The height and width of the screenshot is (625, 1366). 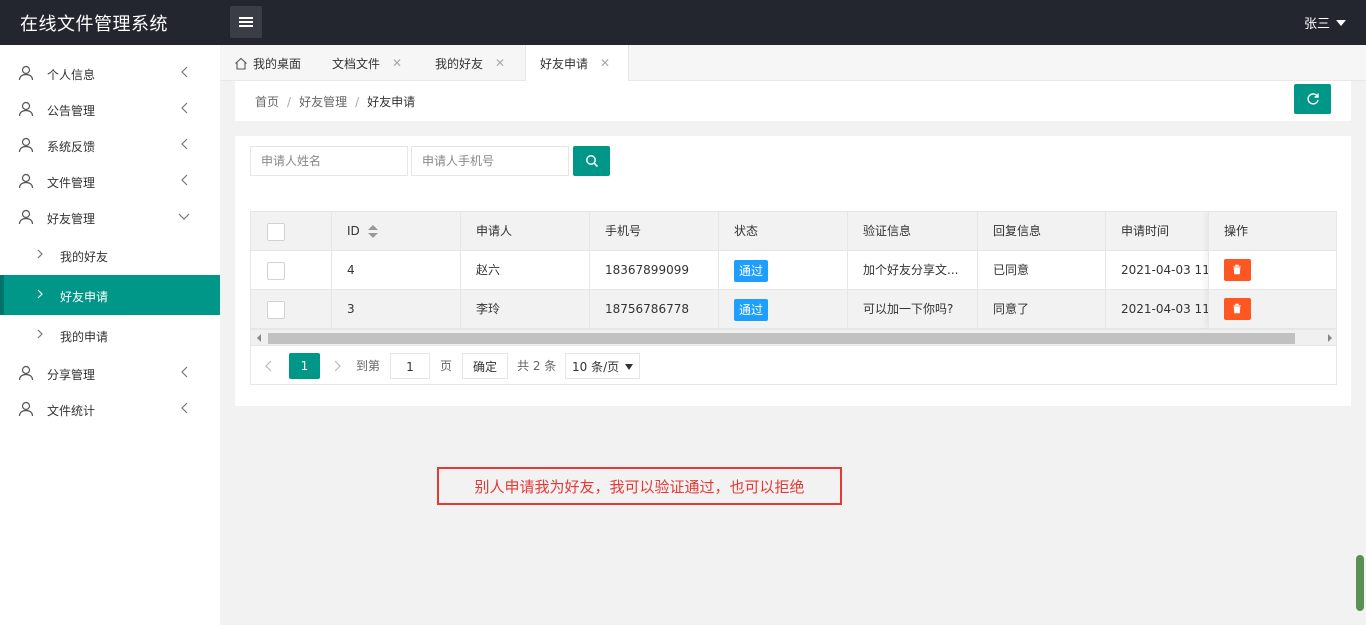 I want to click on sidebar-item-share: 分享管理, so click(x=110, y=373).